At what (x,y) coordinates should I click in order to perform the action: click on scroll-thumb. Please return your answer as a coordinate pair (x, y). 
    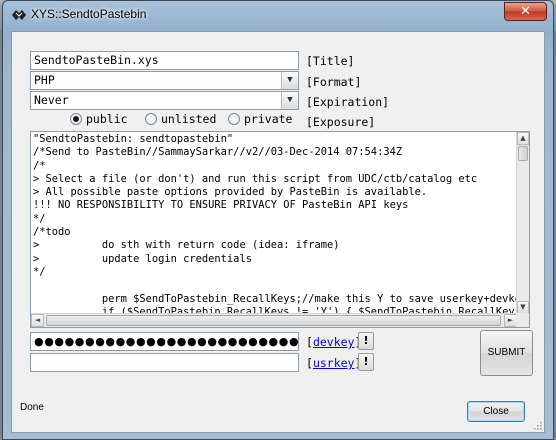
    Looking at the image, I should click on (523, 153).